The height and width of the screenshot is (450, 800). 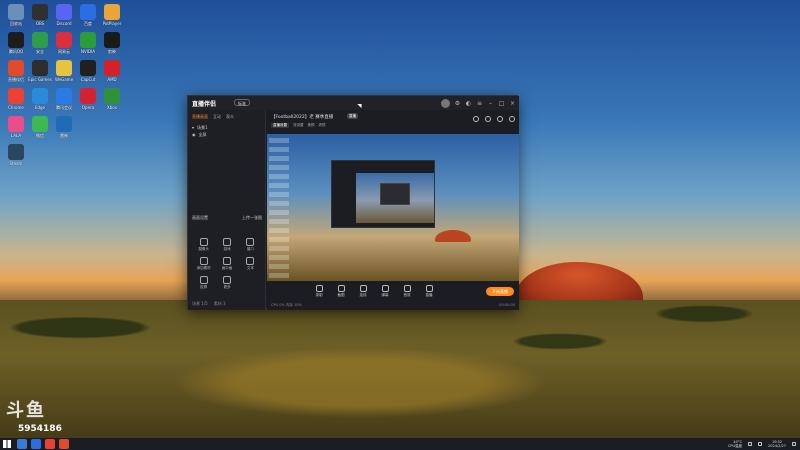 What do you see at coordinates (429, 291) in the screenshot?
I see `live-settings-button: 直播` at bounding box center [429, 291].